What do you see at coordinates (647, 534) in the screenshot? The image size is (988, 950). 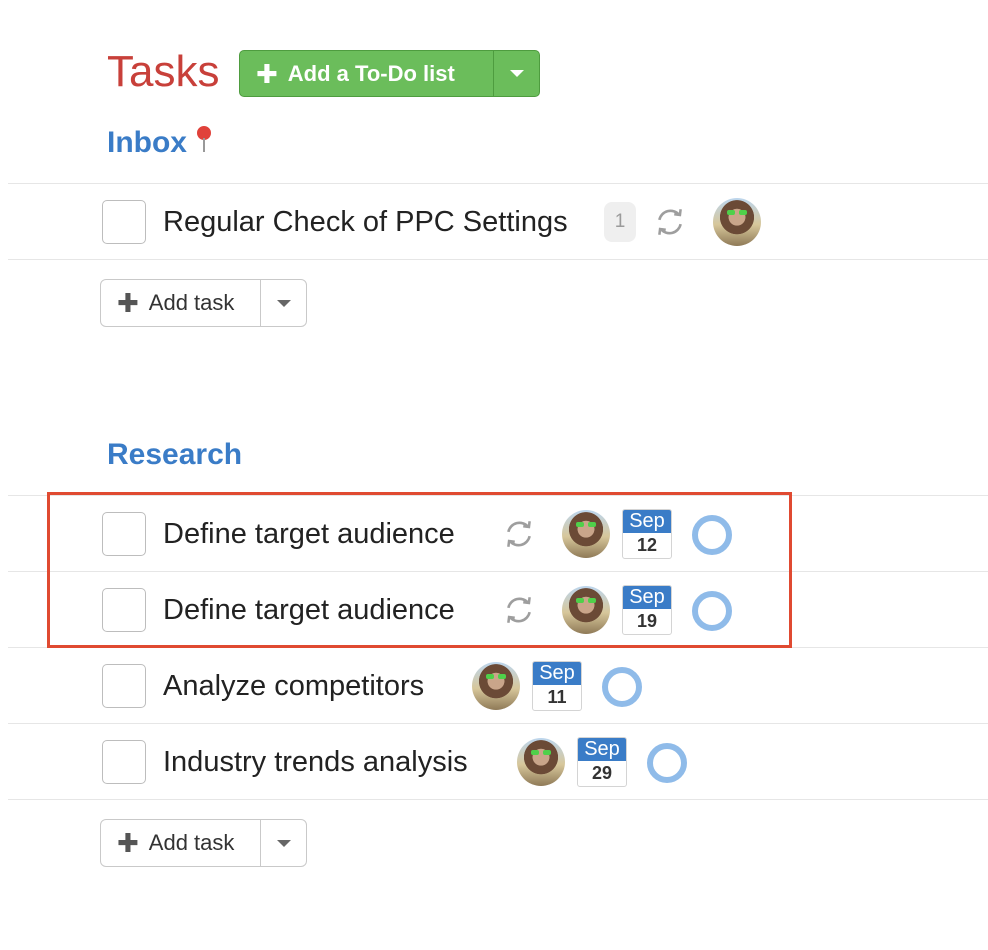 I see `due-date-badge: Sep 12` at bounding box center [647, 534].